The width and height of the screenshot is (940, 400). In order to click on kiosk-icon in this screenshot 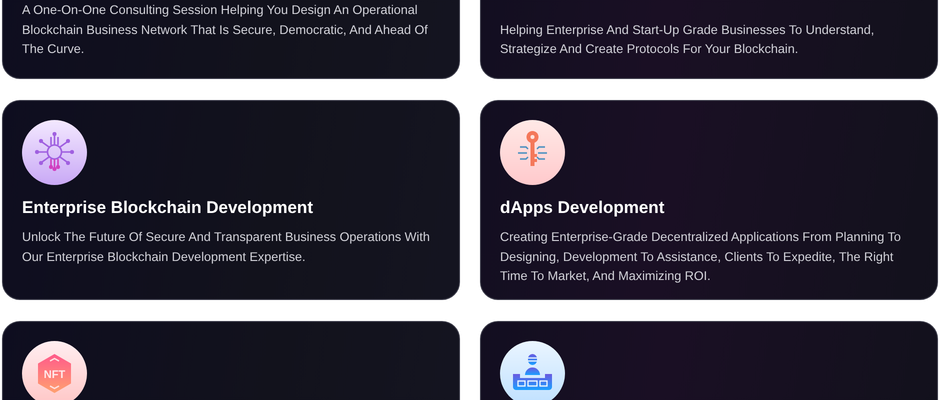, I will do `click(532, 370)`.